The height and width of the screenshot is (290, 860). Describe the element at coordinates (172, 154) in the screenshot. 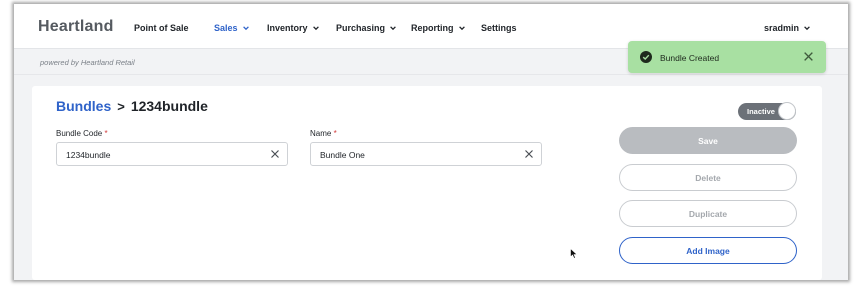

I see `bundle-code-input: 1234bundle` at that location.